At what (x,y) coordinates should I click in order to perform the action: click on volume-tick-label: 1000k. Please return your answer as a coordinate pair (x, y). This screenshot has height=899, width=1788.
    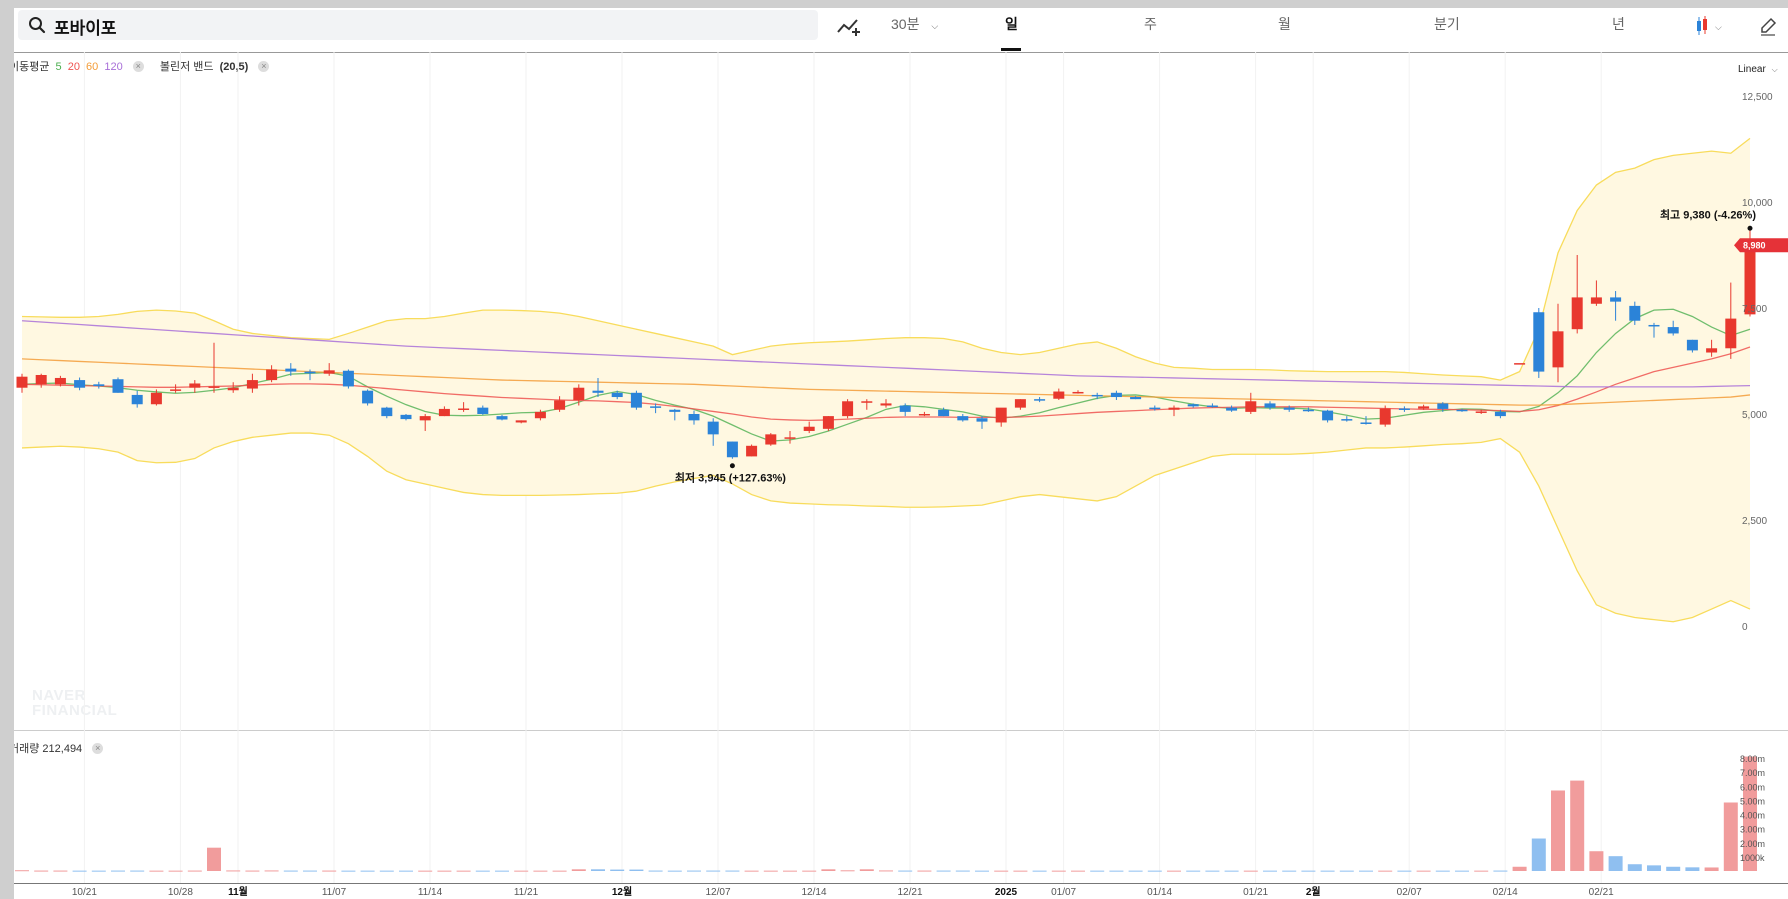
    Looking at the image, I should click on (1752, 858).